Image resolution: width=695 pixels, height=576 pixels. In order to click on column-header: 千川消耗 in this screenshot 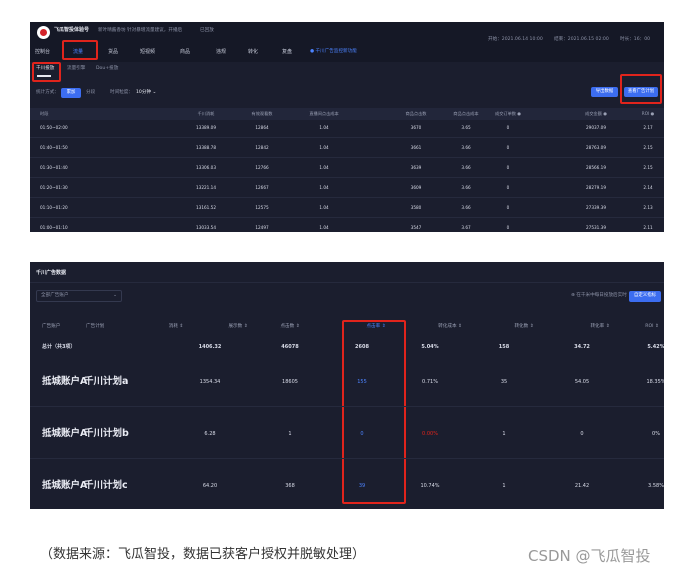, I will do `click(206, 113)`.